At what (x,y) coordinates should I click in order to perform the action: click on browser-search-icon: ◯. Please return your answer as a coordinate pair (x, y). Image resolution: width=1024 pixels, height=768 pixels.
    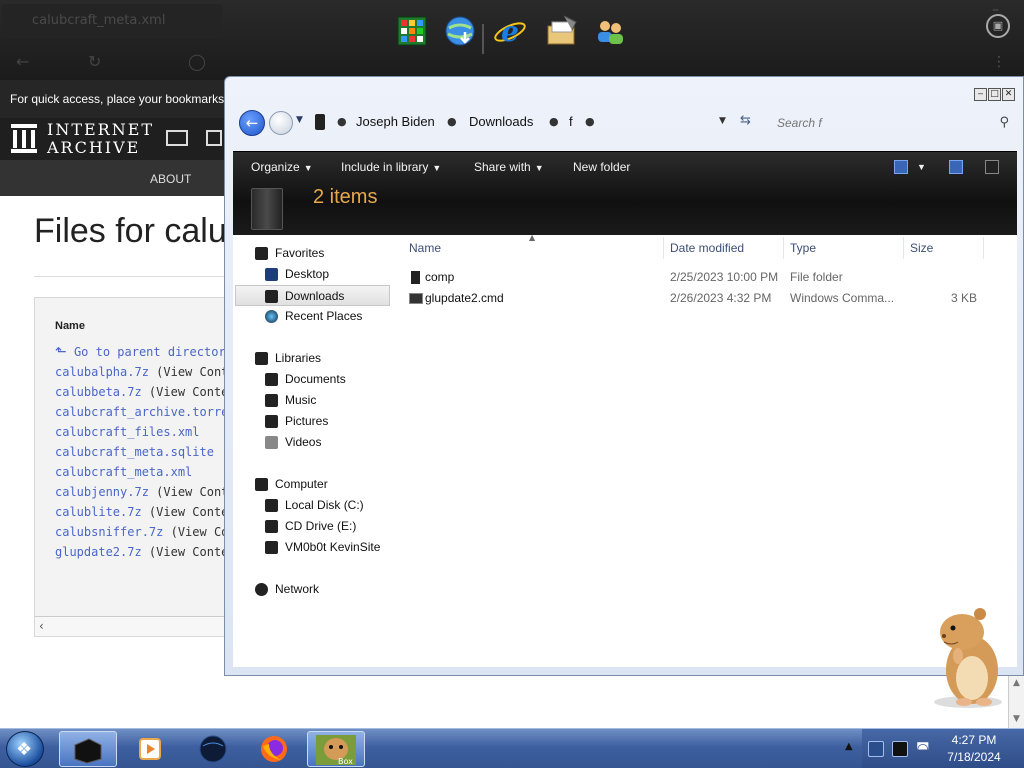
    Looking at the image, I should click on (197, 61).